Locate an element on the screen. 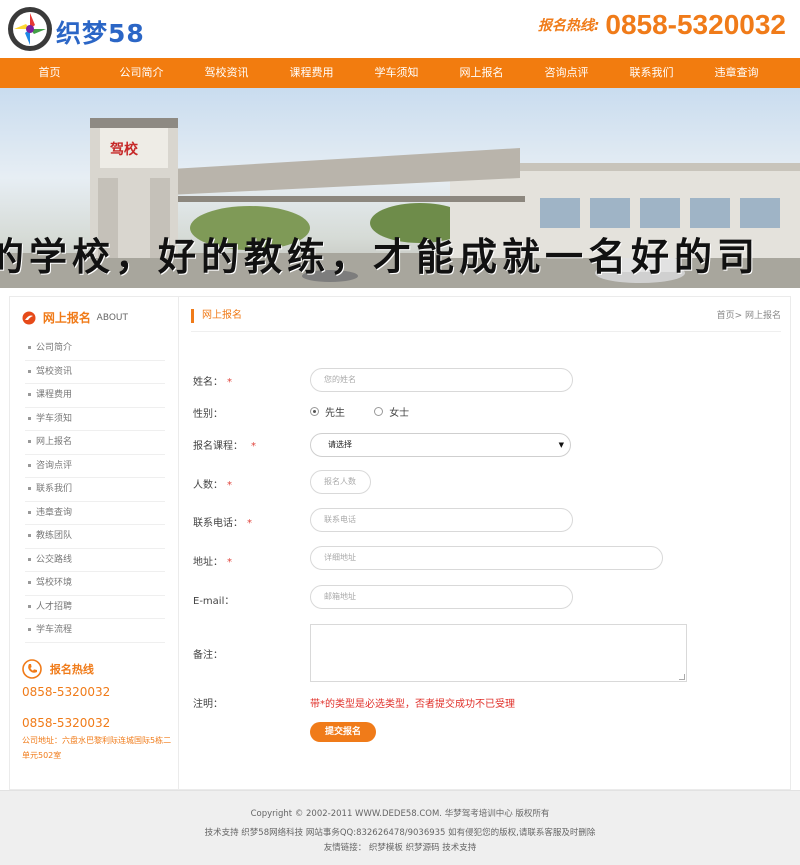  content-header: 网上报名 首页> 网上报名 is located at coordinates (486, 320).